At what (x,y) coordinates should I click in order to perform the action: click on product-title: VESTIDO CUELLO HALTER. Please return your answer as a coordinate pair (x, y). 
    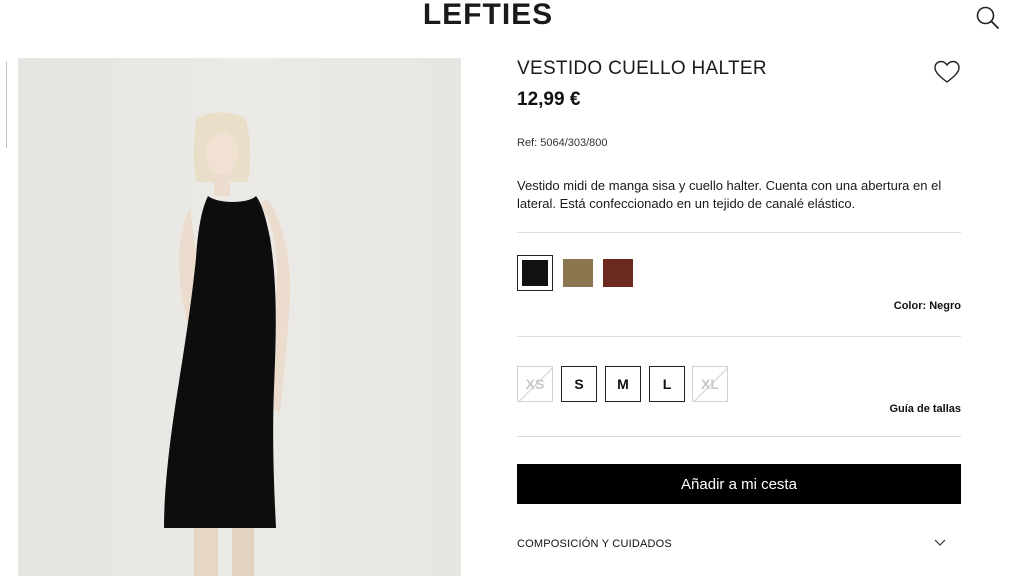
    Looking at the image, I should click on (642, 68).